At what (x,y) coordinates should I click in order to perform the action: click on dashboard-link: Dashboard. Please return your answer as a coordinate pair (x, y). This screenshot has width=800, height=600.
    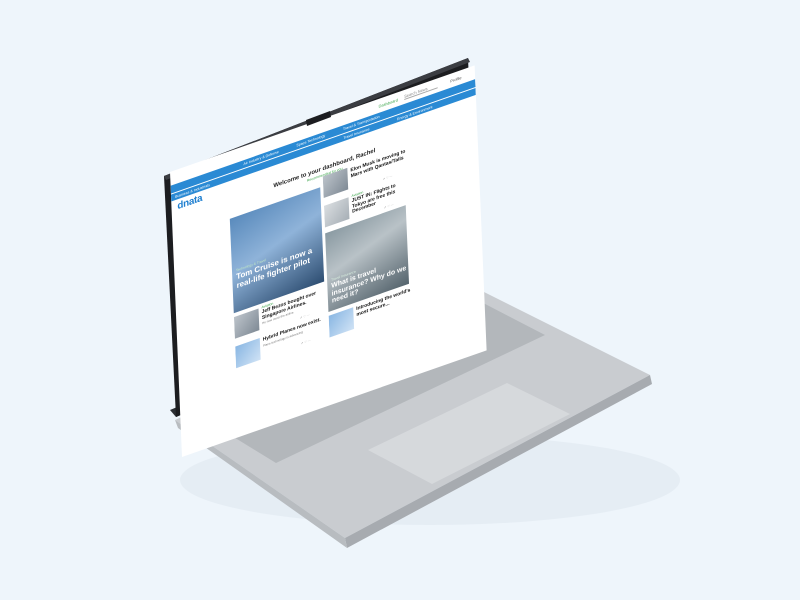
    Looking at the image, I should click on (388, 103).